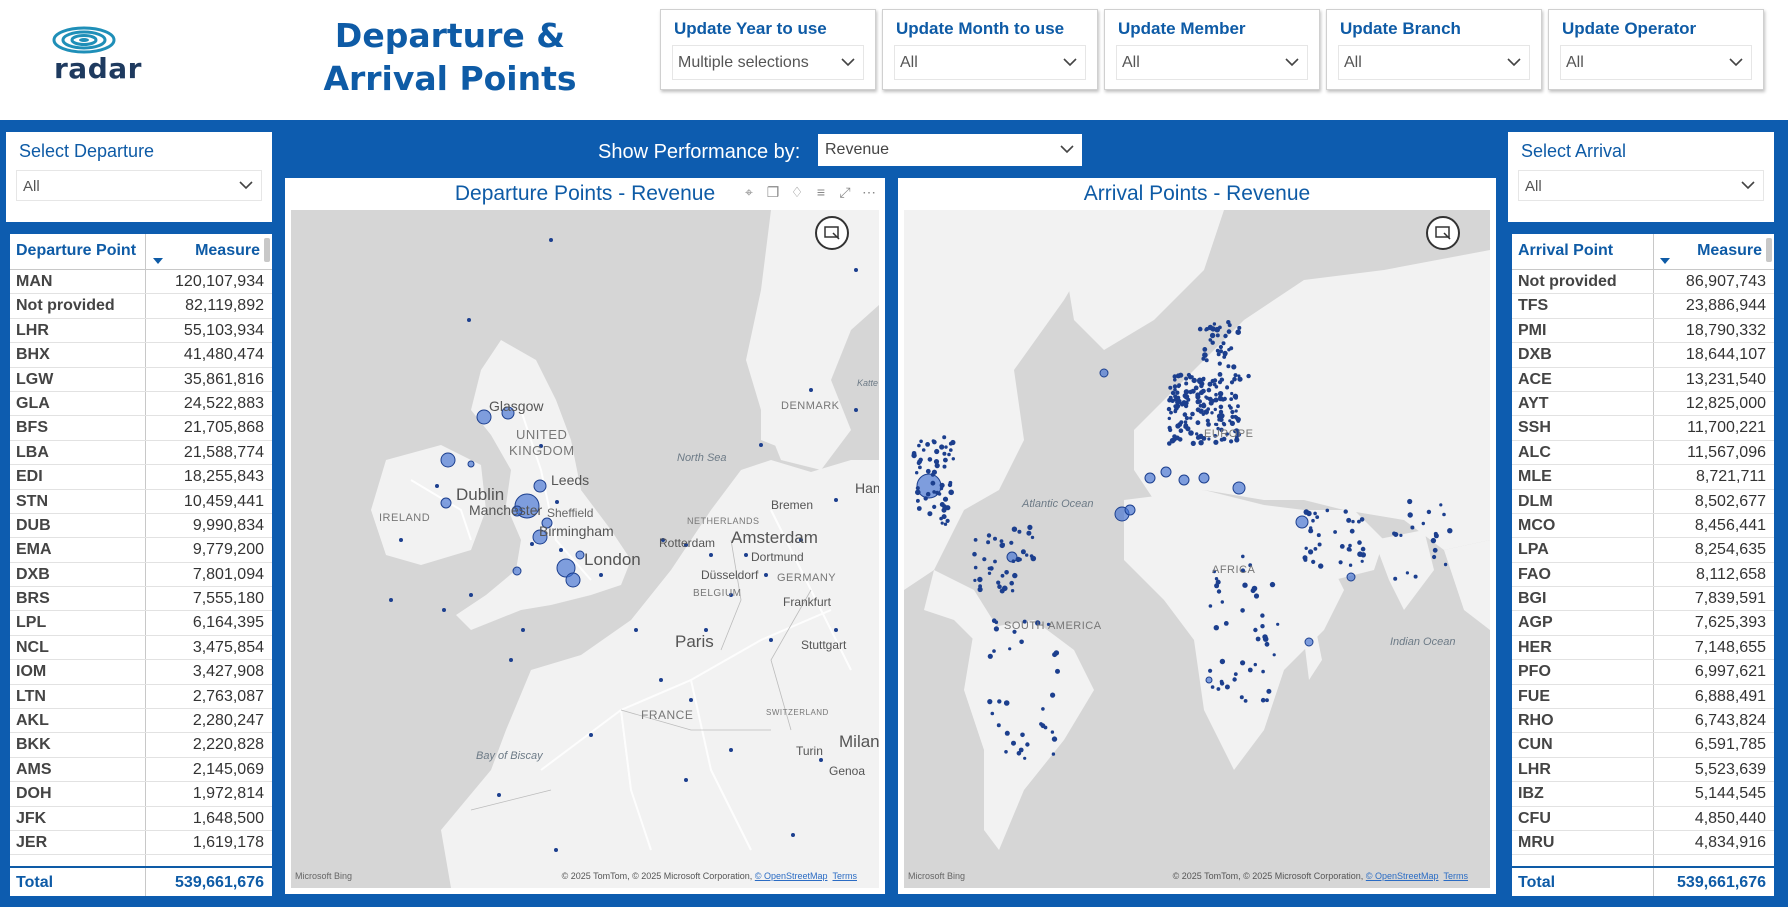 This screenshot has height=907, width=1788. Describe the element at coordinates (821, 192) in the screenshot. I see `filter-icon: ≡` at that location.